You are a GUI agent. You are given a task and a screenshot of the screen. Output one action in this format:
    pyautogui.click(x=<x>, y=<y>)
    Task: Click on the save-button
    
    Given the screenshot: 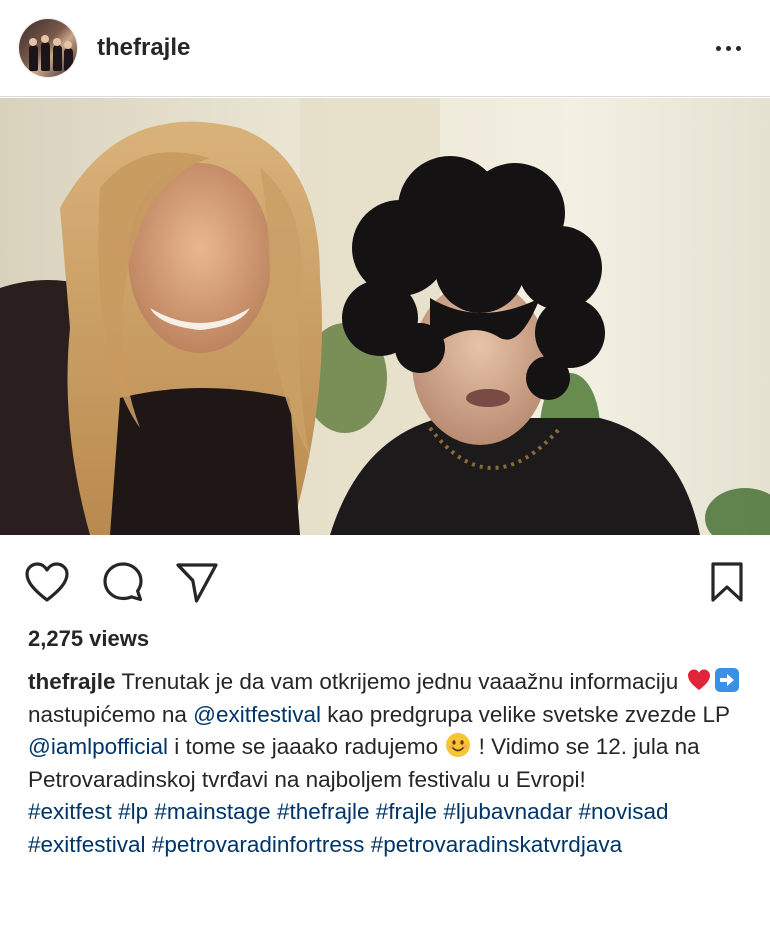 What is the action you would take?
    pyautogui.click(x=727, y=582)
    